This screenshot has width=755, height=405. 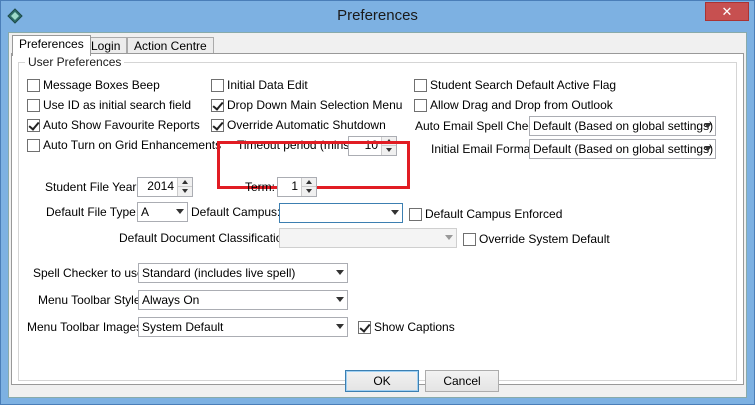 I want to click on checkbox-label: Student Search Default Active Flag, so click(x=523, y=85).